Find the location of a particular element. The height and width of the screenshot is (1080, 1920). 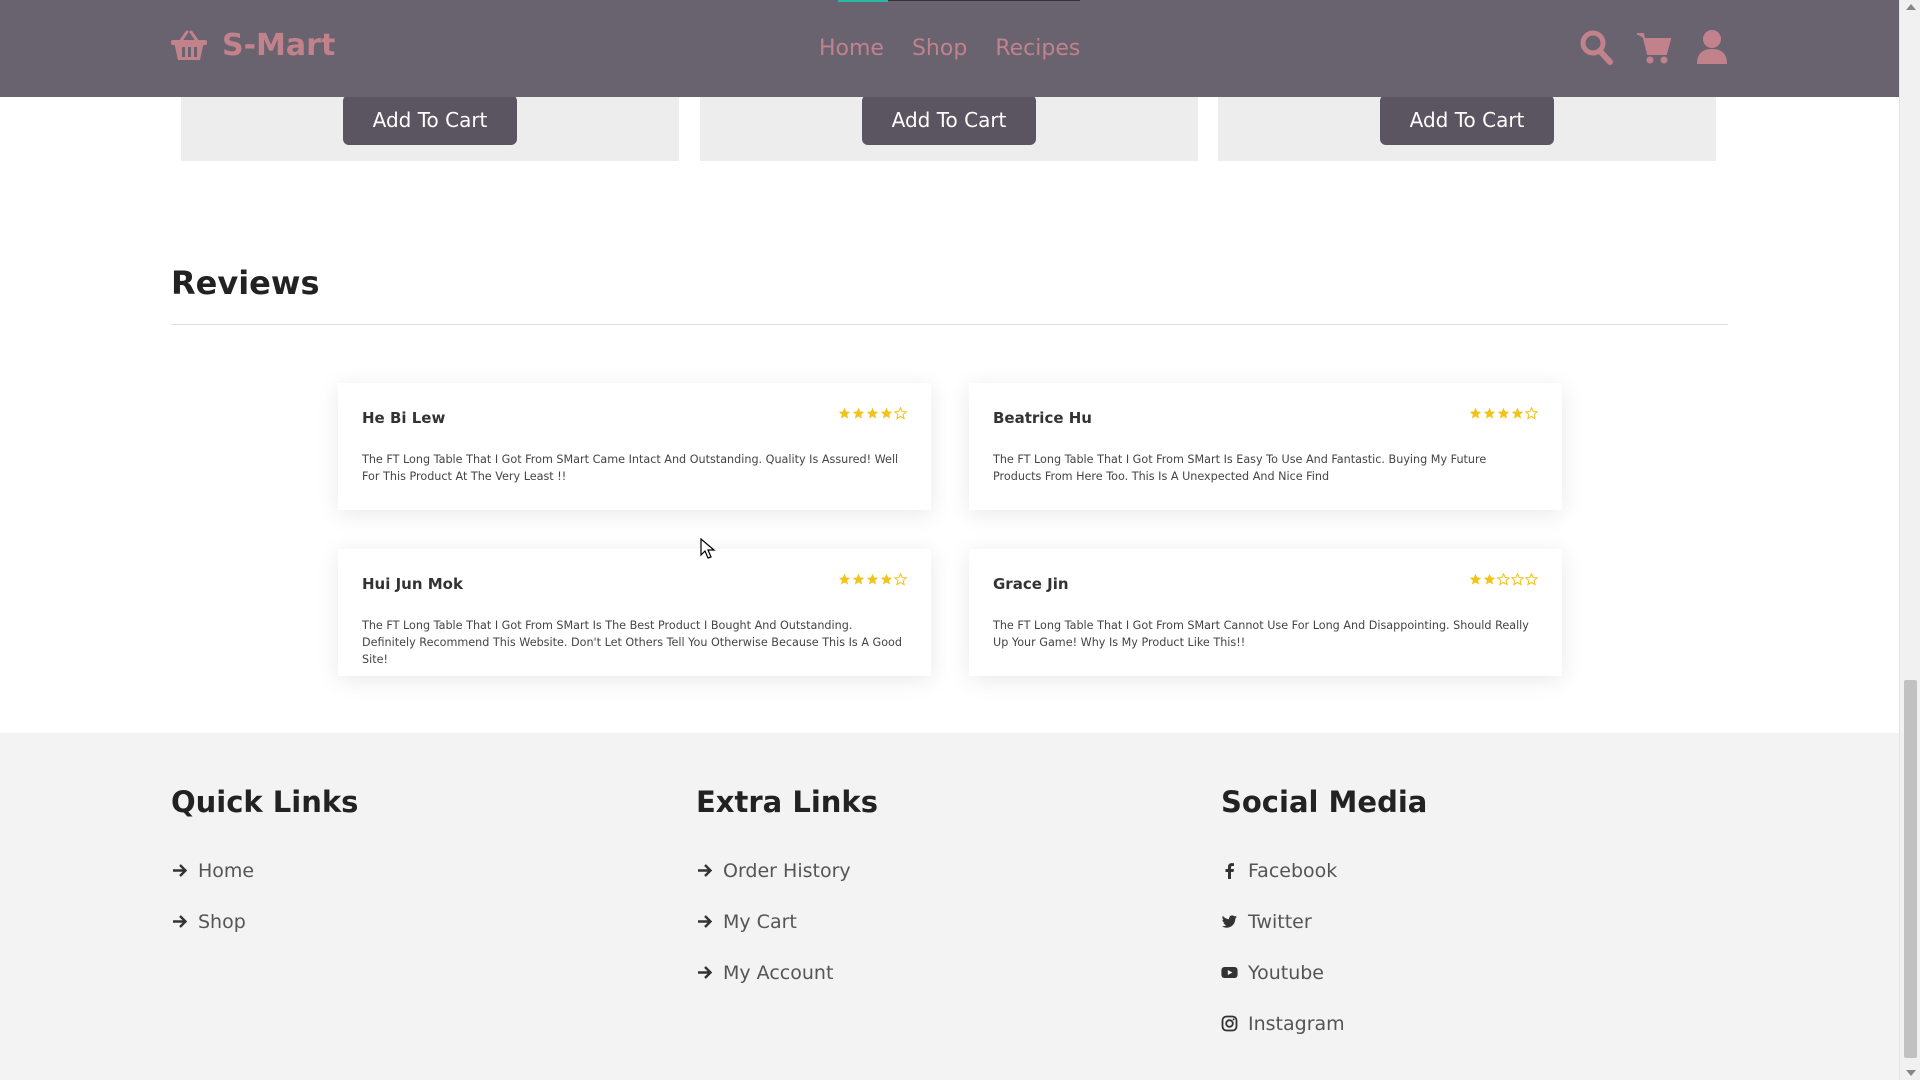

reviewer-name: He Bi Lew is located at coordinates (404, 418).